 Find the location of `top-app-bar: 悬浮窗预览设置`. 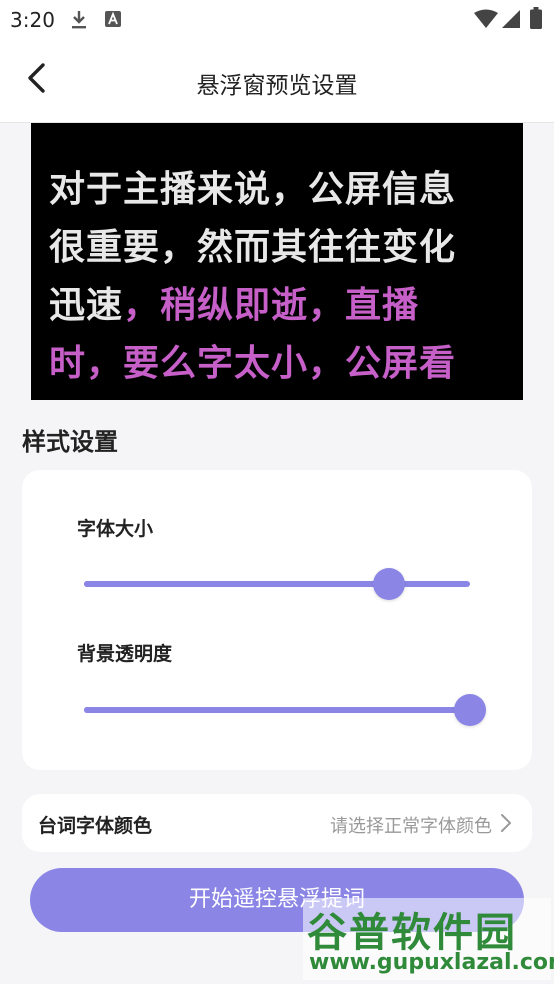

top-app-bar: 悬浮窗预览设置 is located at coordinates (277, 81).